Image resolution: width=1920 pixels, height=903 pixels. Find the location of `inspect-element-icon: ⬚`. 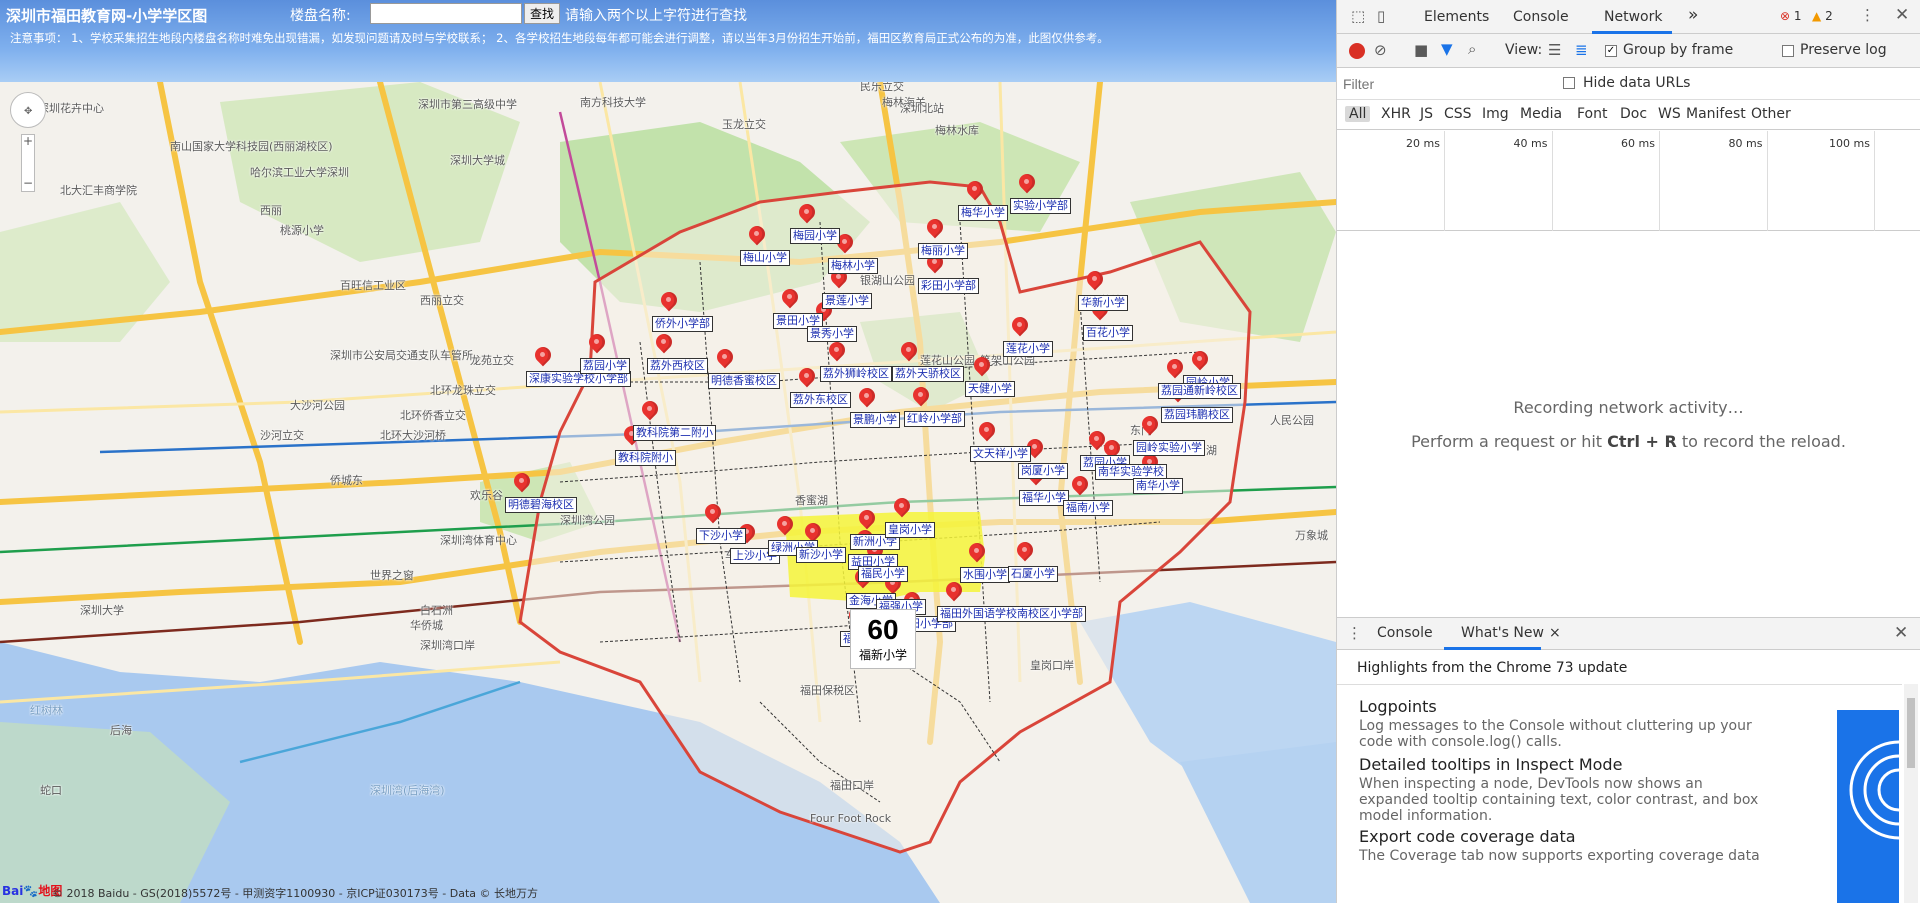

inspect-element-icon: ⬚ is located at coordinates (1358, 16).